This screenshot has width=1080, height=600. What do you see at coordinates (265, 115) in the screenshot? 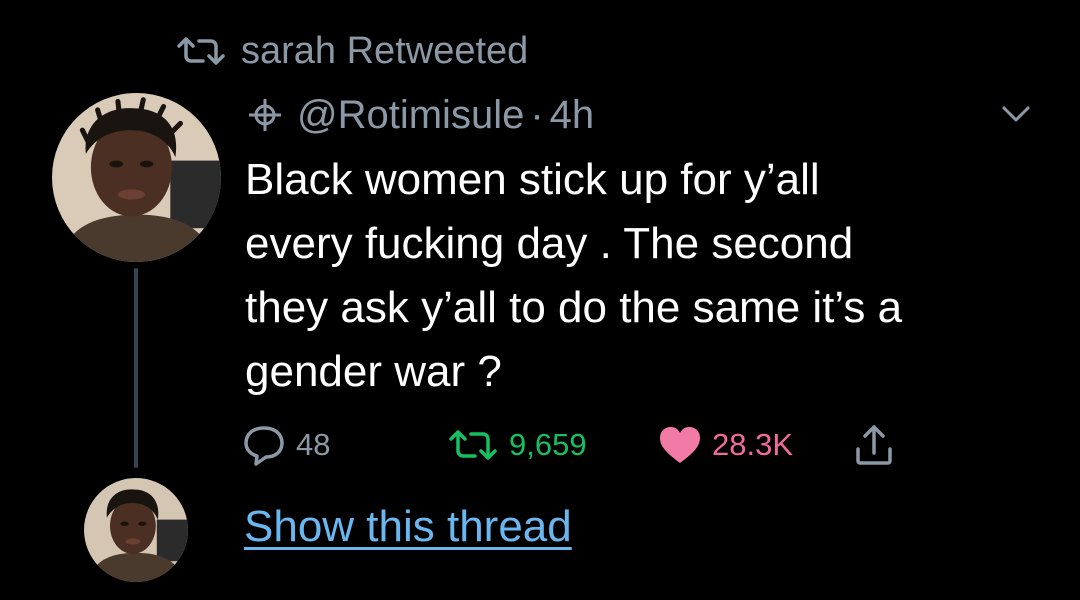
I see `crosshair-icon` at bounding box center [265, 115].